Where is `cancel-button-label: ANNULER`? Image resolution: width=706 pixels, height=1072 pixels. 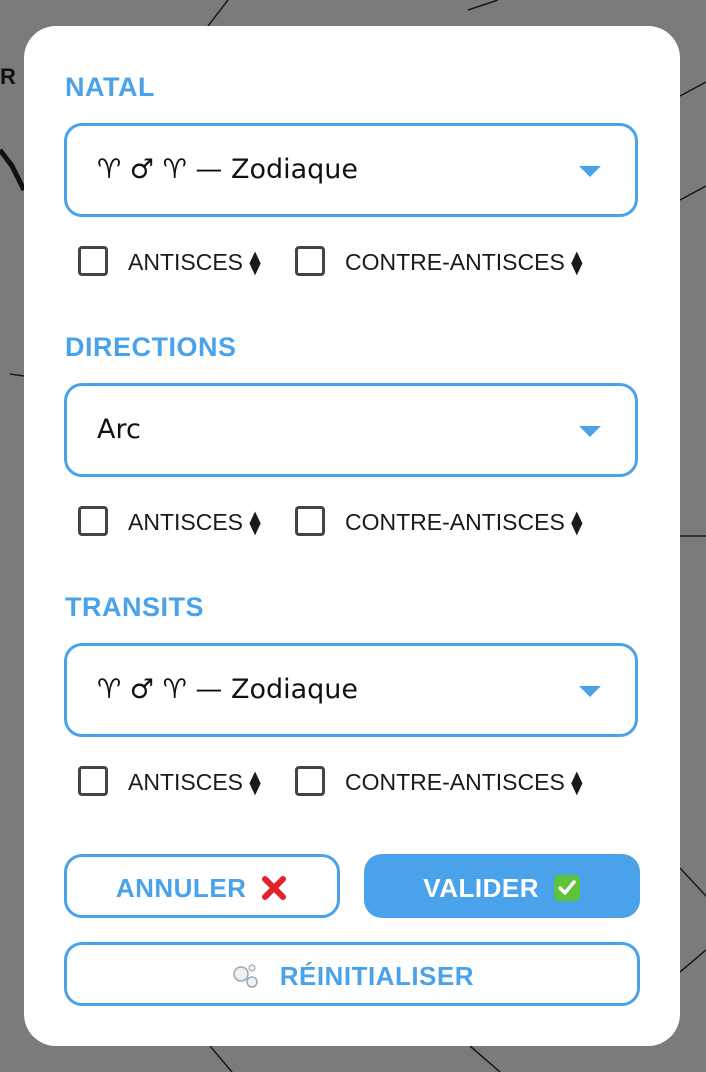 cancel-button-label: ANNULER is located at coordinates (181, 888).